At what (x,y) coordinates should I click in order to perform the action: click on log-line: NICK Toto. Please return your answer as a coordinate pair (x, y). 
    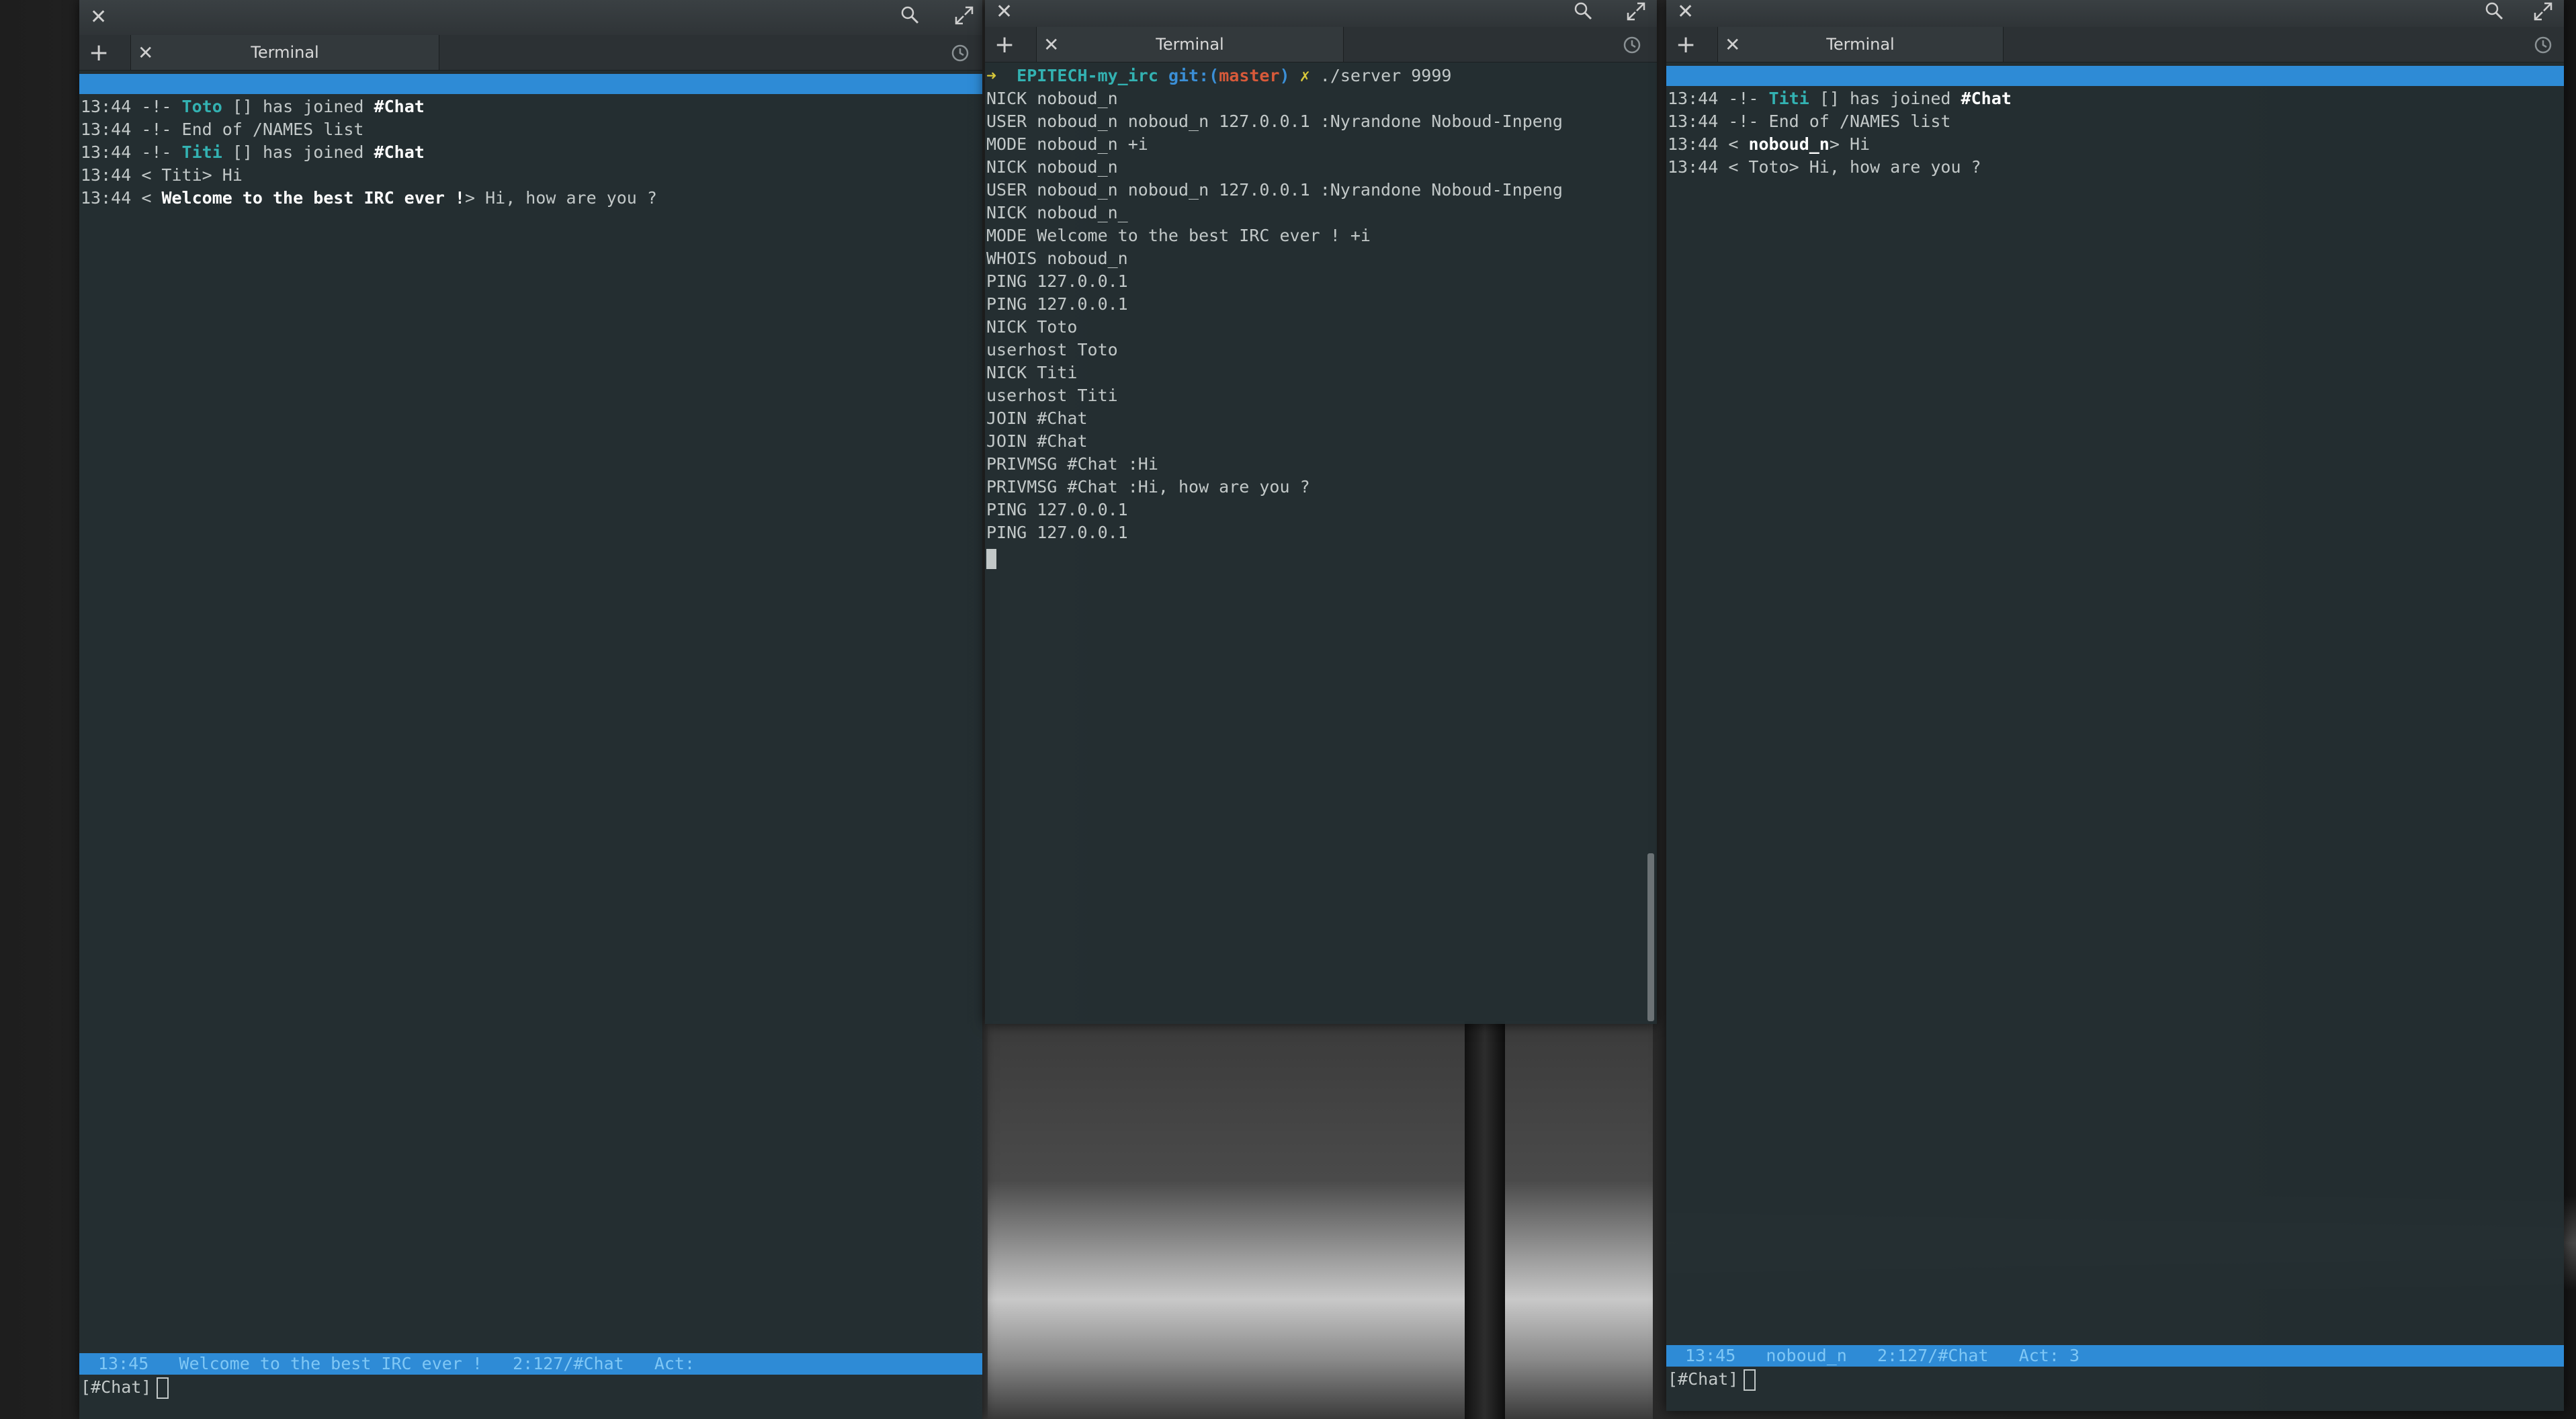
    Looking at the image, I should click on (1032, 327).